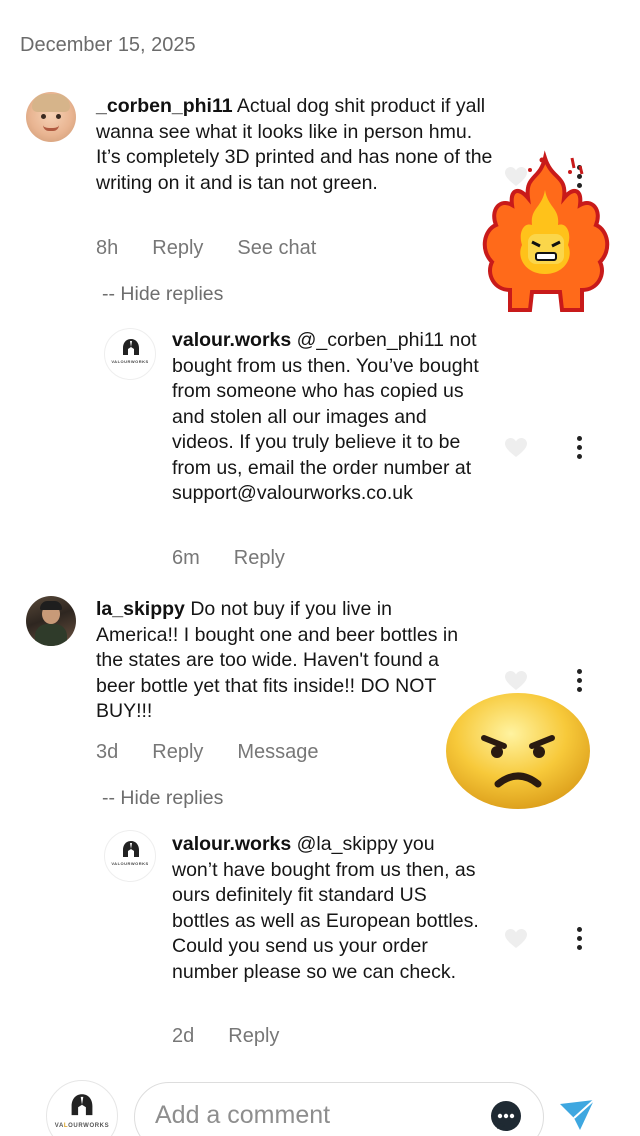  Describe the element at coordinates (224, 752) in the screenshot. I see `comment-meta: 3d Reply Message` at that location.